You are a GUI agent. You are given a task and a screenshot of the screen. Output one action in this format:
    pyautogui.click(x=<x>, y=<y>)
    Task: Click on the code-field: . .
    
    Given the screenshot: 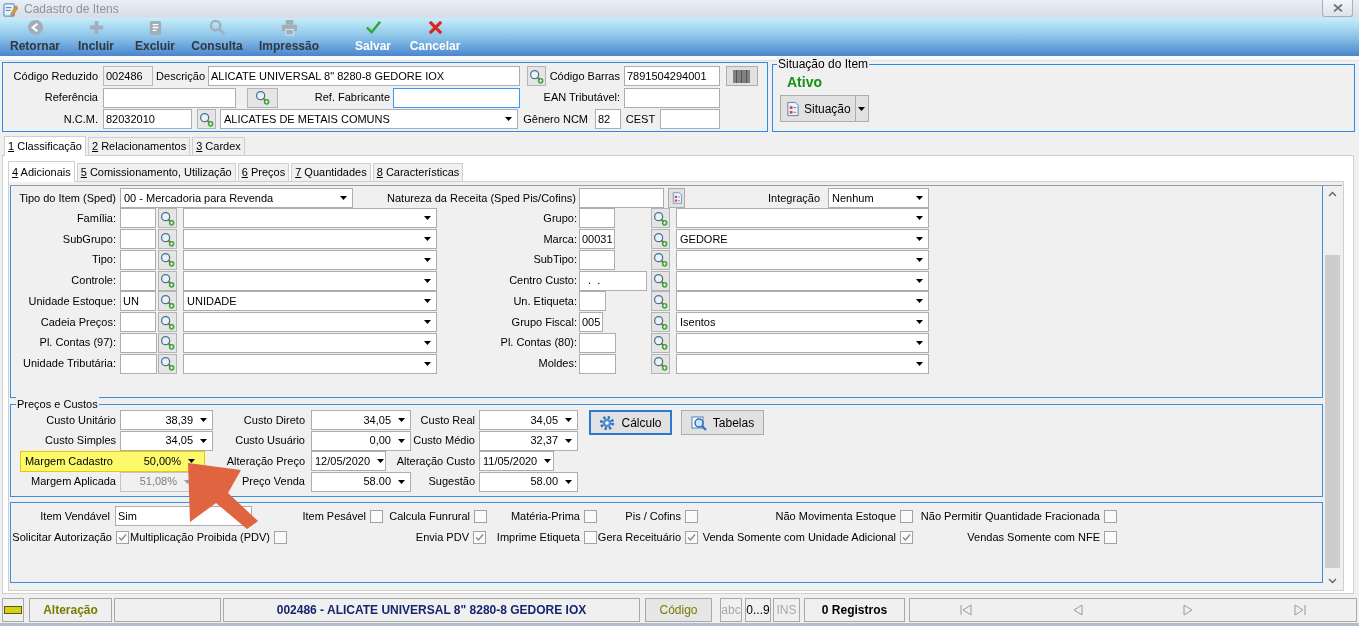 What is the action you would take?
    pyautogui.click(x=613, y=280)
    